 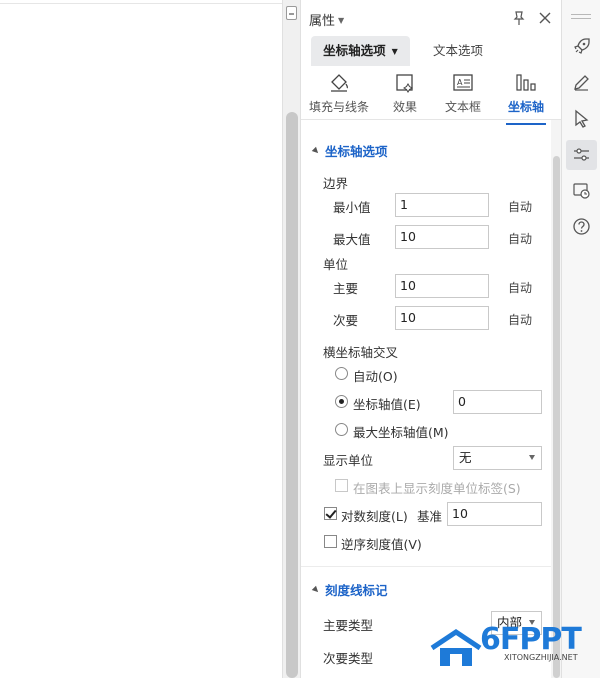 What do you see at coordinates (346, 288) in the screenshot?
I see `major-label: 主要` at bounding box center [346, 288].